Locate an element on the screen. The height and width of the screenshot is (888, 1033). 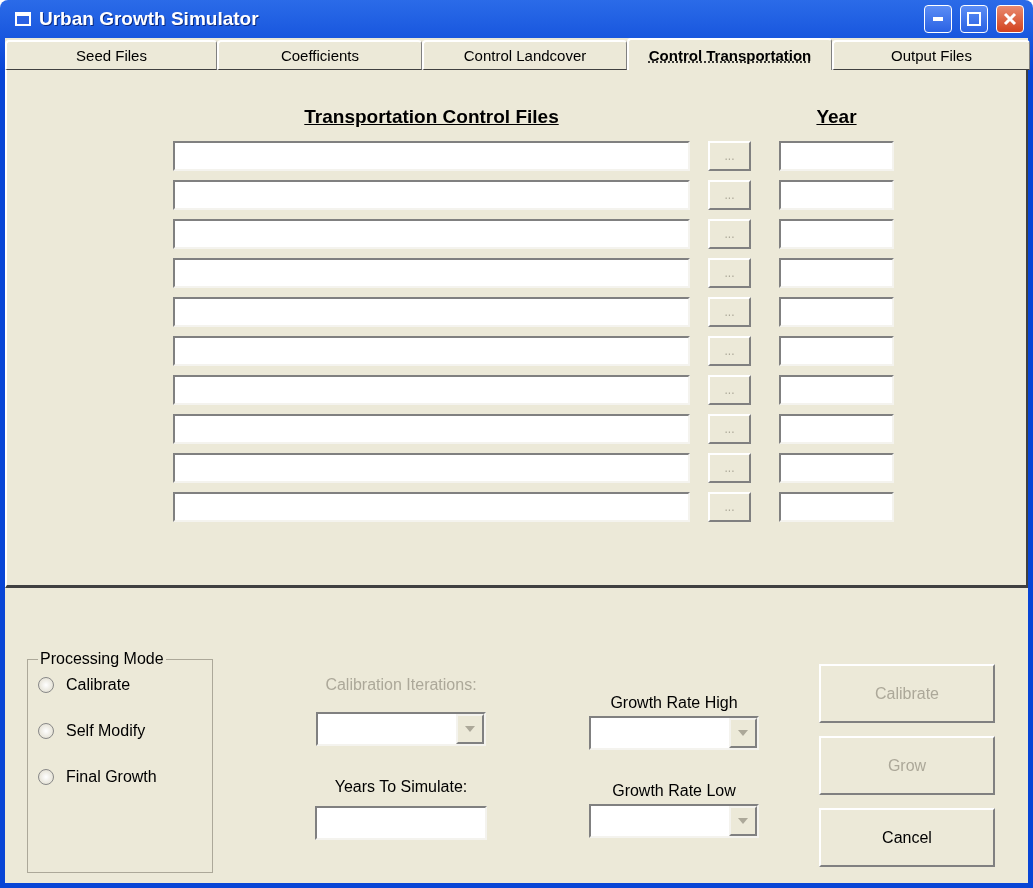
field-label: Years To Simulate: is located at coordinates (401, 787).